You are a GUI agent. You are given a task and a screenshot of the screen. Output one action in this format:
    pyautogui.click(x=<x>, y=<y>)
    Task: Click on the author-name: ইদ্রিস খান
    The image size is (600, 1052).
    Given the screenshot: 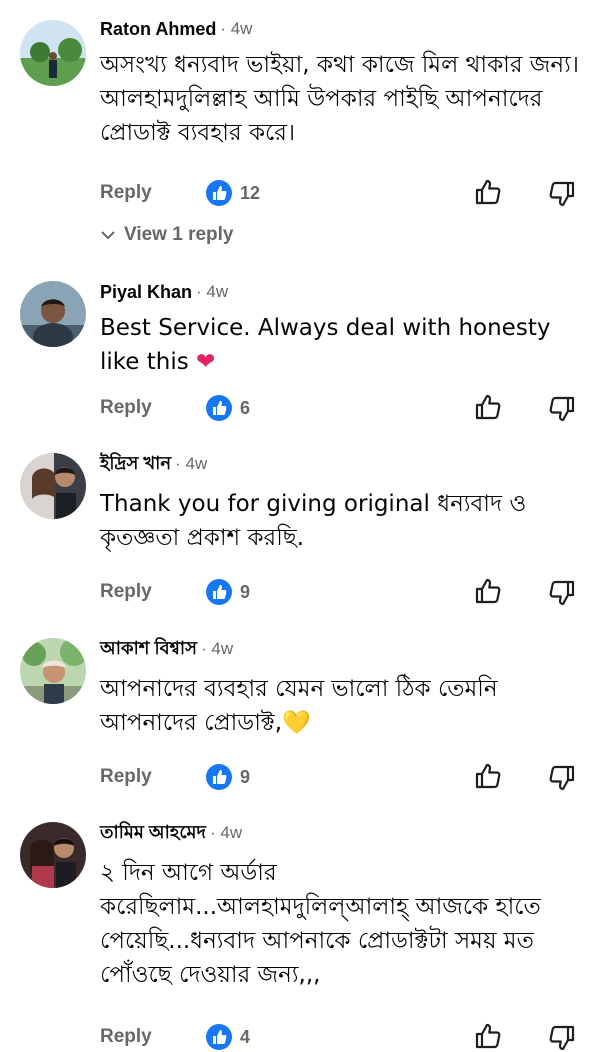 What is the action you would take?
    pyautogui.click(x=135, y=464)
    